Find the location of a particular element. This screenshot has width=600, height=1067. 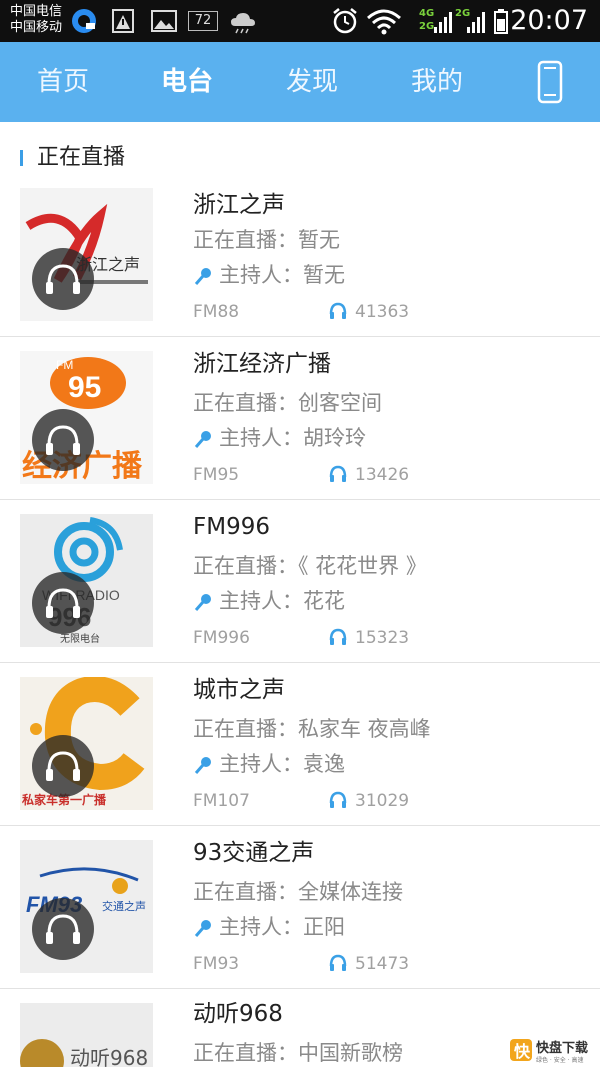

listener-count-value: 13426 is located at coordinates (382, 475).